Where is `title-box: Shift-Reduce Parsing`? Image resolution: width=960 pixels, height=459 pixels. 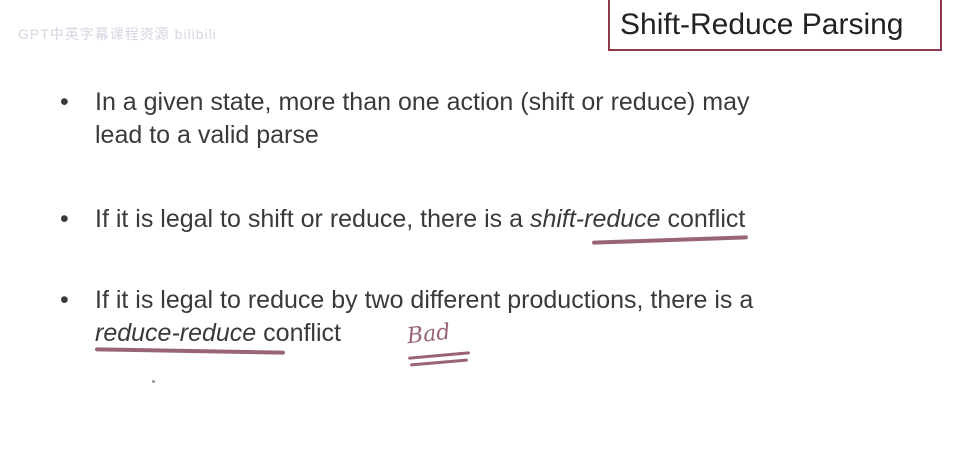
title-box: Shift-Reduce Parsing is located at coordinates (775, 25).